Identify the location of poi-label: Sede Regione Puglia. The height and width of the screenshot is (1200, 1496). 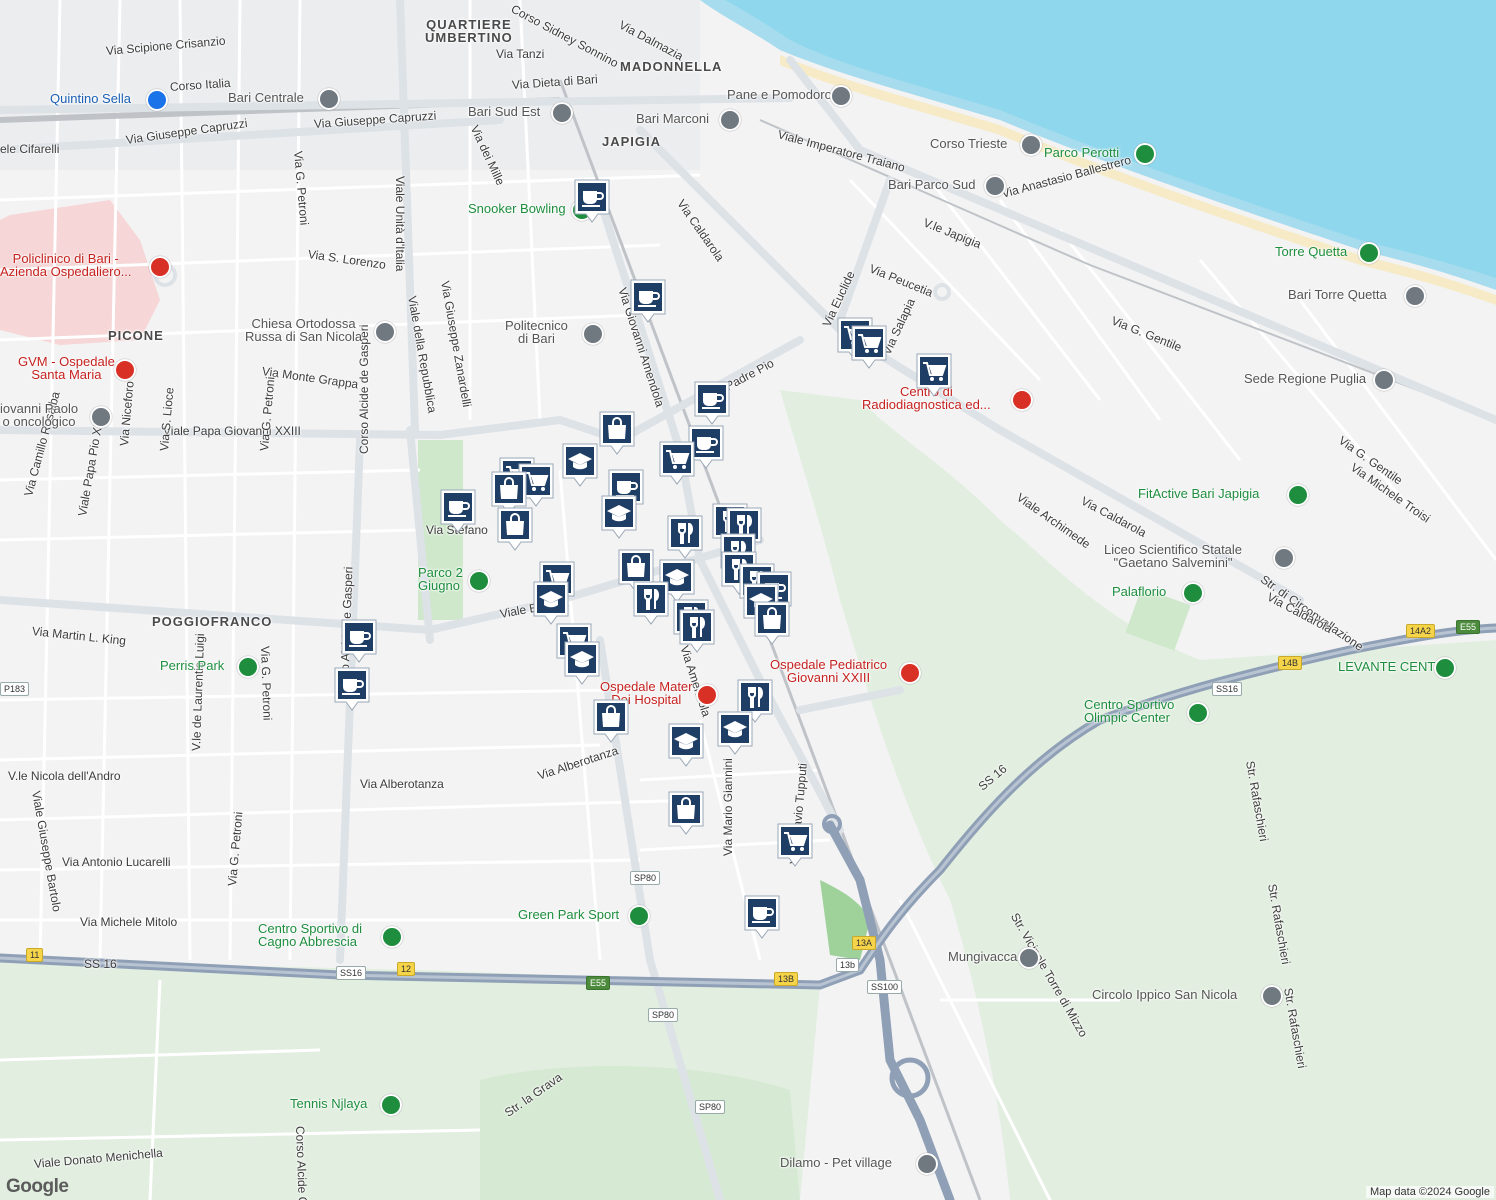
(1305, 378).